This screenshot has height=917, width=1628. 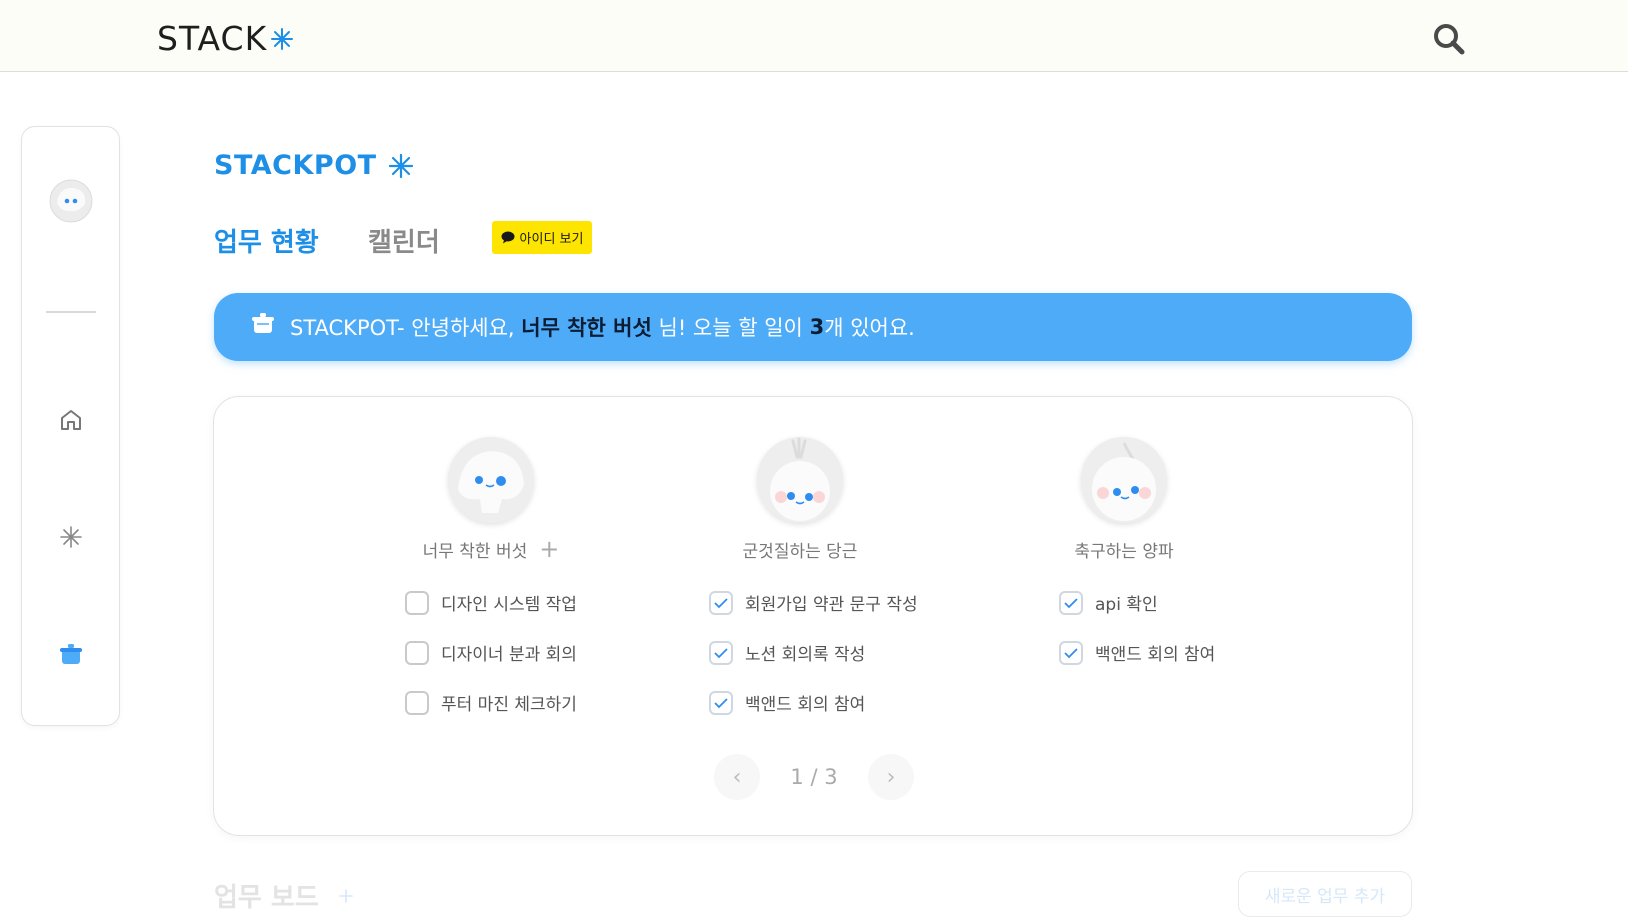 I want to click on todo-text: 노션 회의록 작성, so click(x=805, y=655).